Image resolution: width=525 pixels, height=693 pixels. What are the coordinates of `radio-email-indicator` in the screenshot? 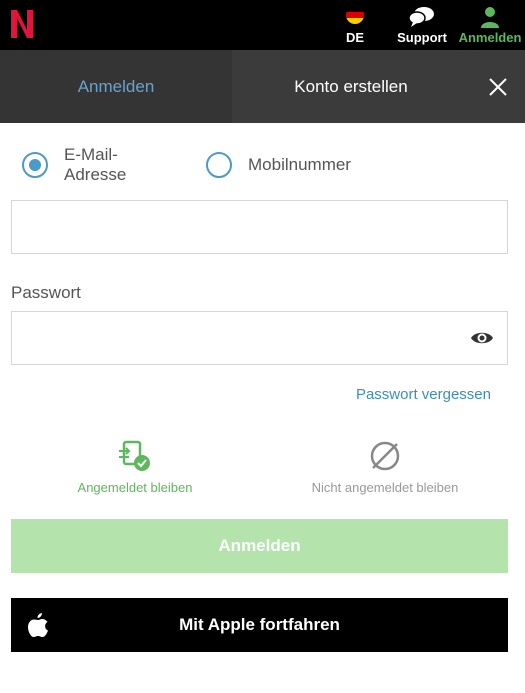 It's located at (35, 165).